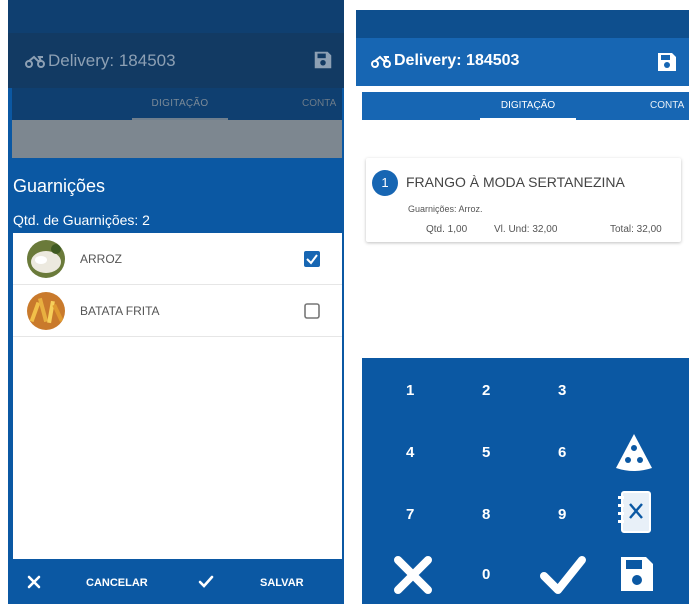 This screenshot has width=689, height=604. What do you see at coordinates (562, 514) in the screenshot?
I see `key-9: 9` at bounding box center [562, 514].